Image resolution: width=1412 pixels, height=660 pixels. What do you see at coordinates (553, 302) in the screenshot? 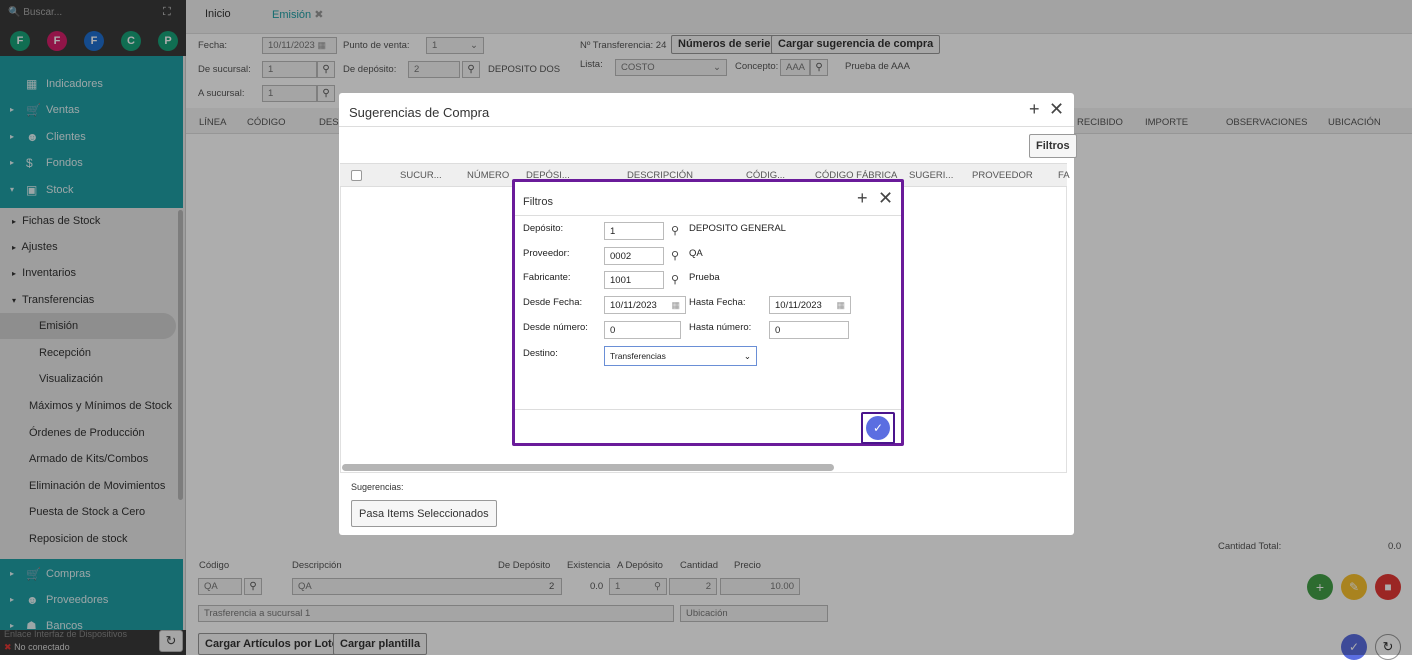
I see `desde-fecha-label: Desde Fecha:` at bounding box center [553, 302].